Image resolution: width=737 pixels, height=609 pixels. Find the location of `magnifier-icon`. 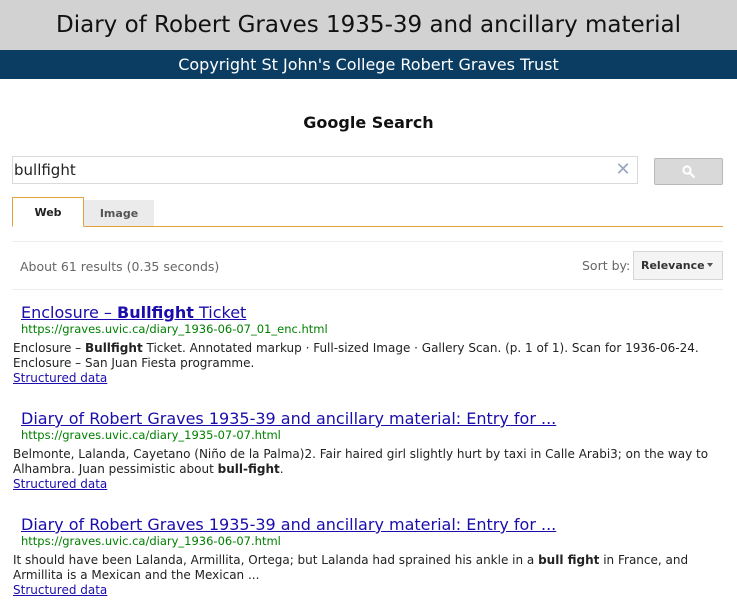

magnifier-icon is located at coordinates (688, 171).